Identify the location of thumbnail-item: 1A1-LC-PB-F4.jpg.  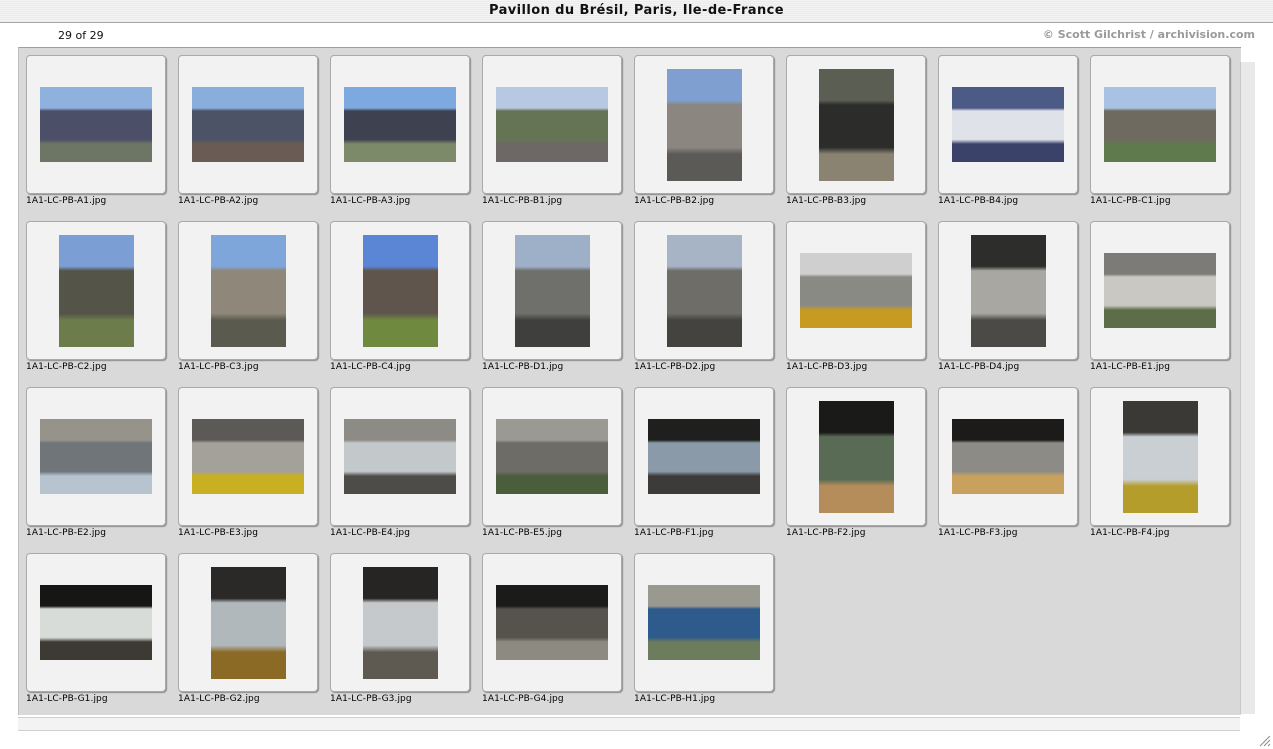
(1158, 459).